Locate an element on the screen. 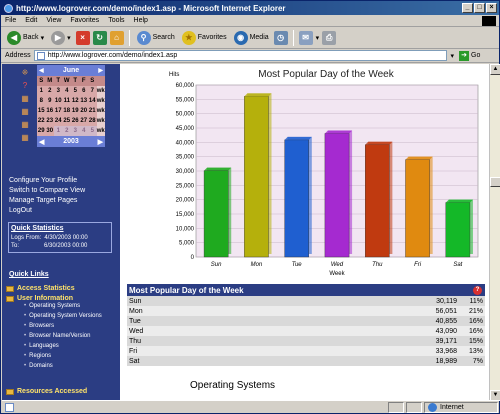  bar-top is located at coordinates (218, 169).